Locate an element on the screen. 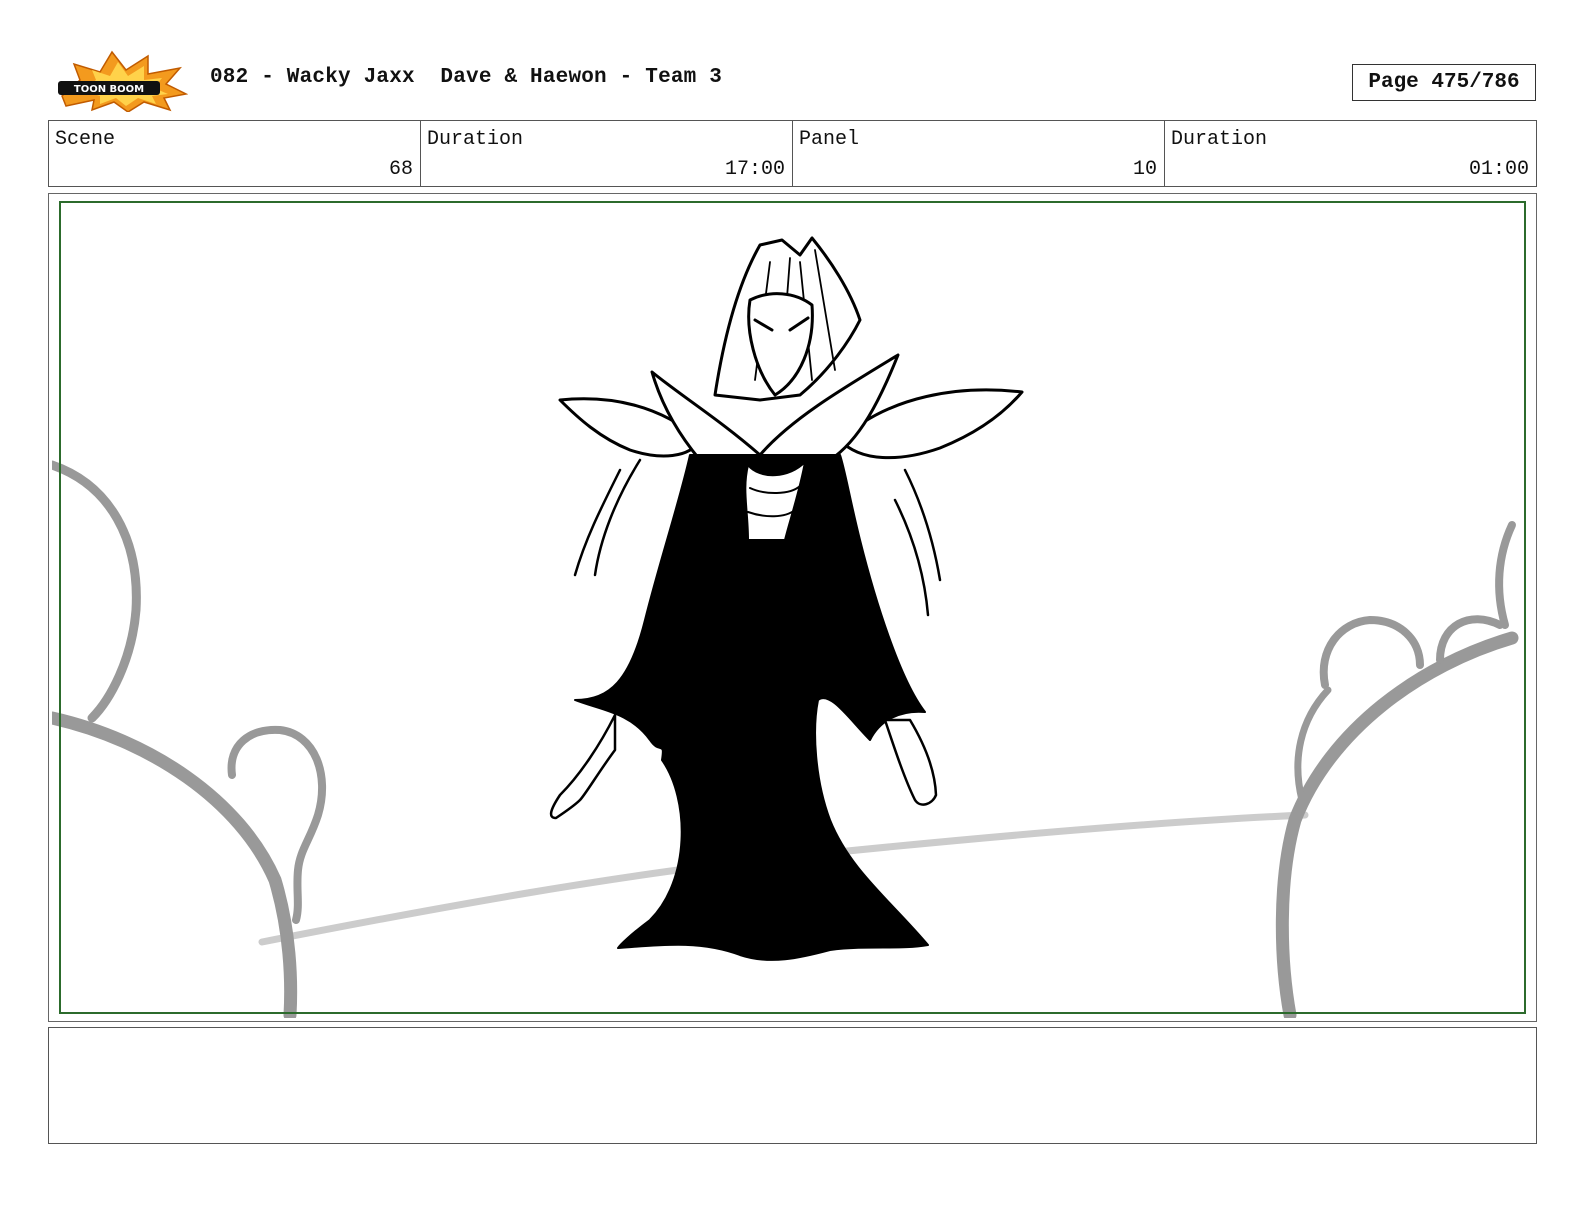 This screenshot has width=1582, height=1225. toon-boom-logo: TOON BOOM is located at coordinates (123, 81).